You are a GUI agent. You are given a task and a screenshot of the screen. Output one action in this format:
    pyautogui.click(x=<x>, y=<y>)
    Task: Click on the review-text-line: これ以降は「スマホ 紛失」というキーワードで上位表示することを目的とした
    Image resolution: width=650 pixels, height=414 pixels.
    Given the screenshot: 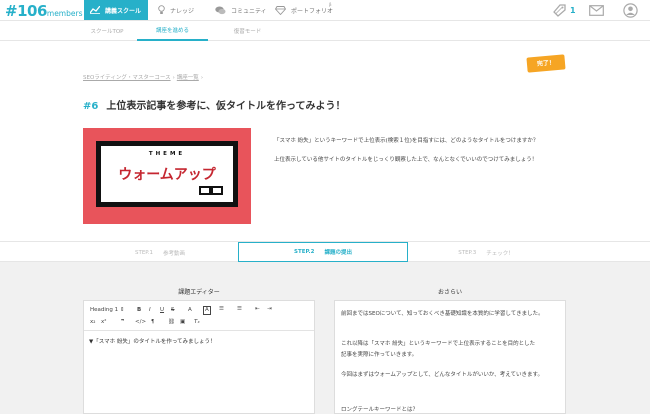 What is the action you would take?
    pyautogui.click(x=438, y=344)
    